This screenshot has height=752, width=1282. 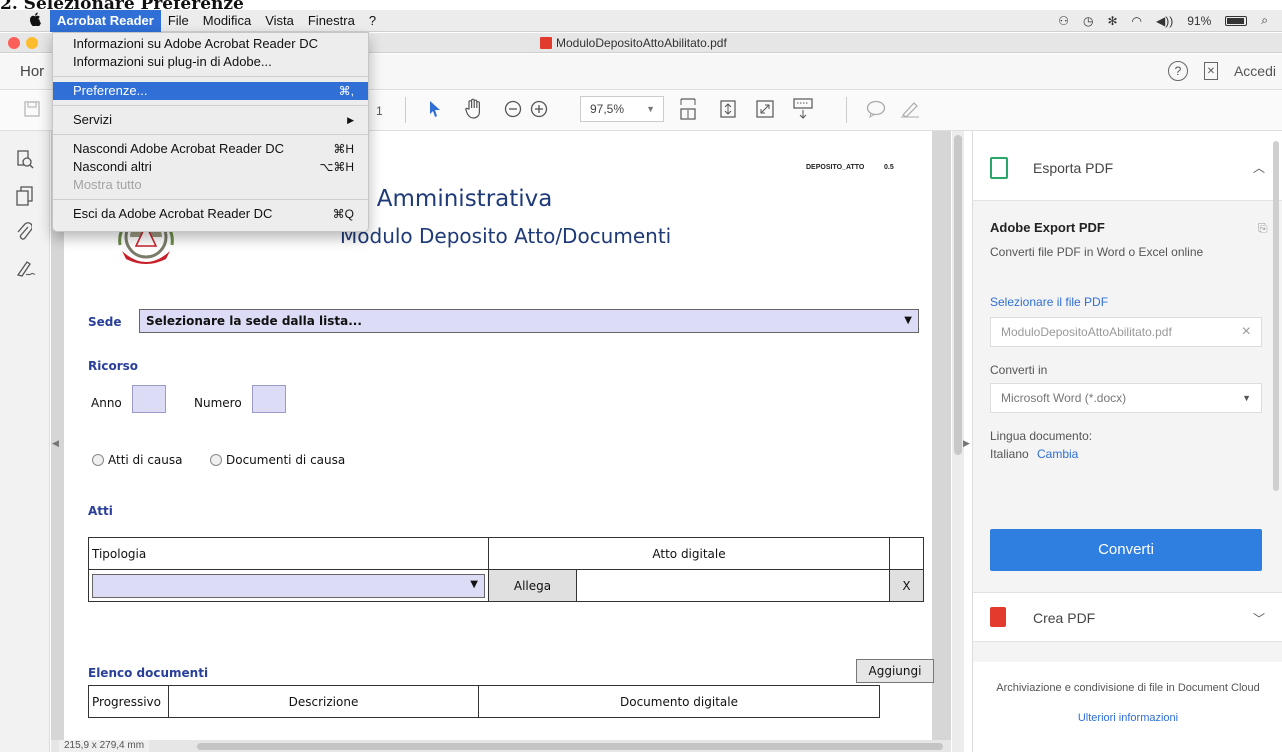 I want to click on aggiungi-button: Aggiungi, so click(x=895, y=671).